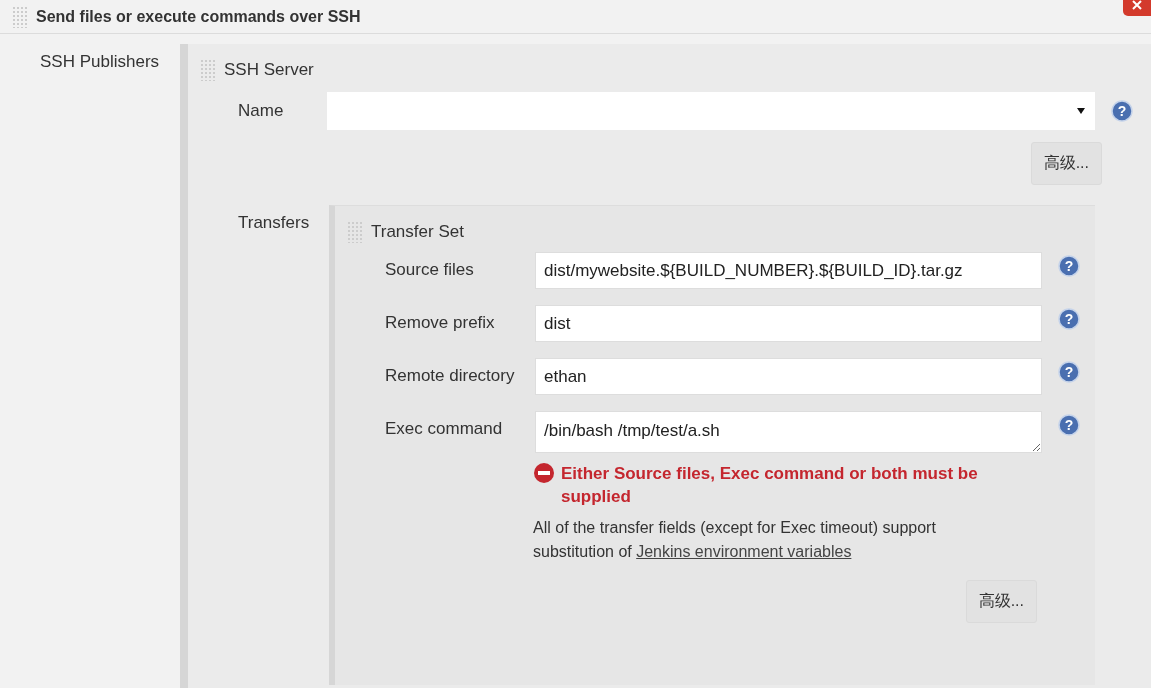 This screenshot has width=1151, height=688. Describe the element at coordinates (417, 232) in the screenshot. I see `panel-title: Transfer Set` at that location.